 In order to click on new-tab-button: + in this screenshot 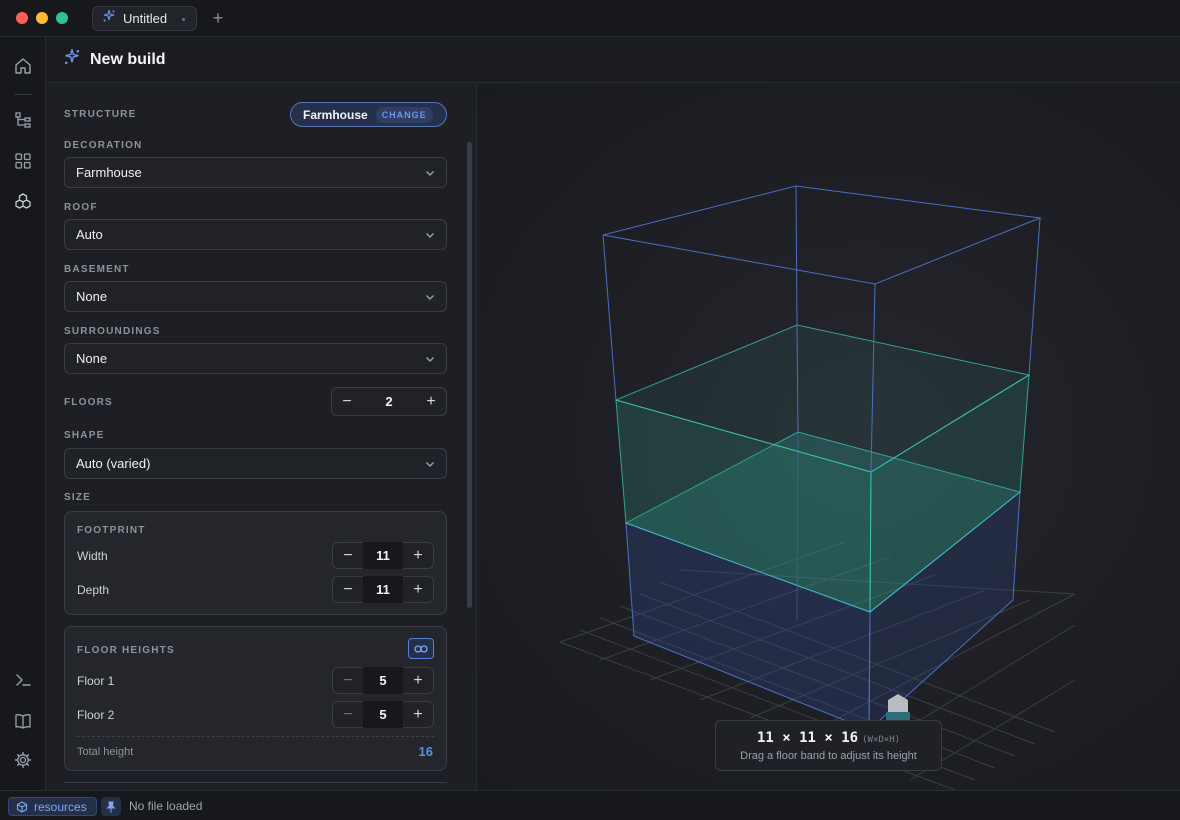, I will do `click(218, 18)`.